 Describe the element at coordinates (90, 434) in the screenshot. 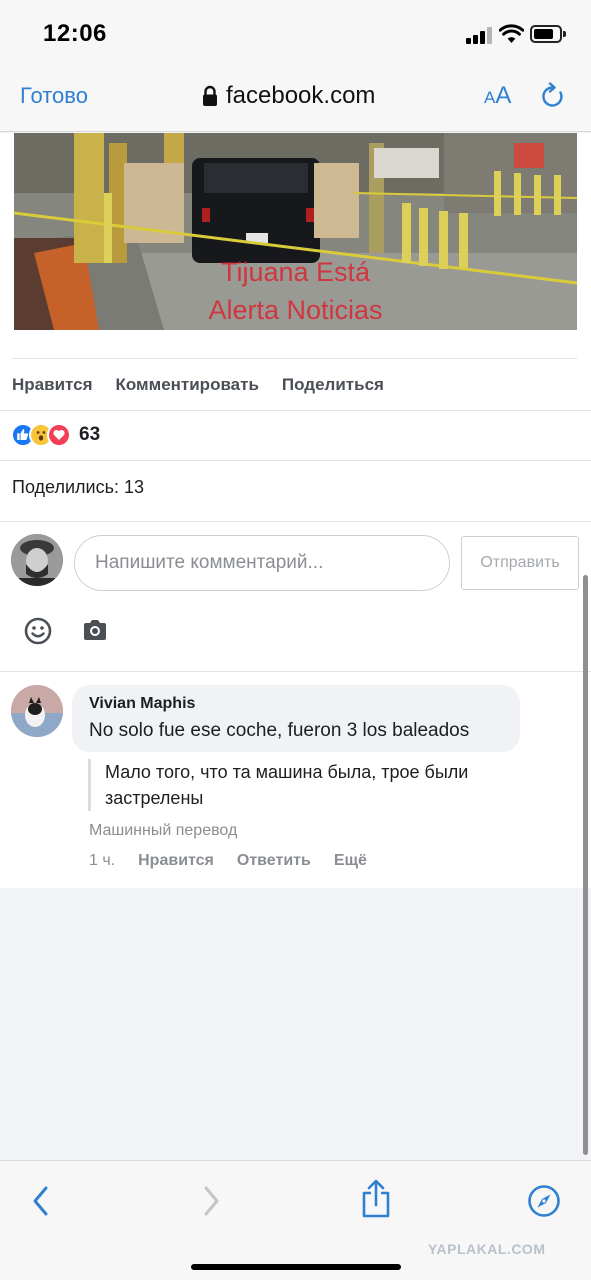

I see `reactions-count: 63` at that location.